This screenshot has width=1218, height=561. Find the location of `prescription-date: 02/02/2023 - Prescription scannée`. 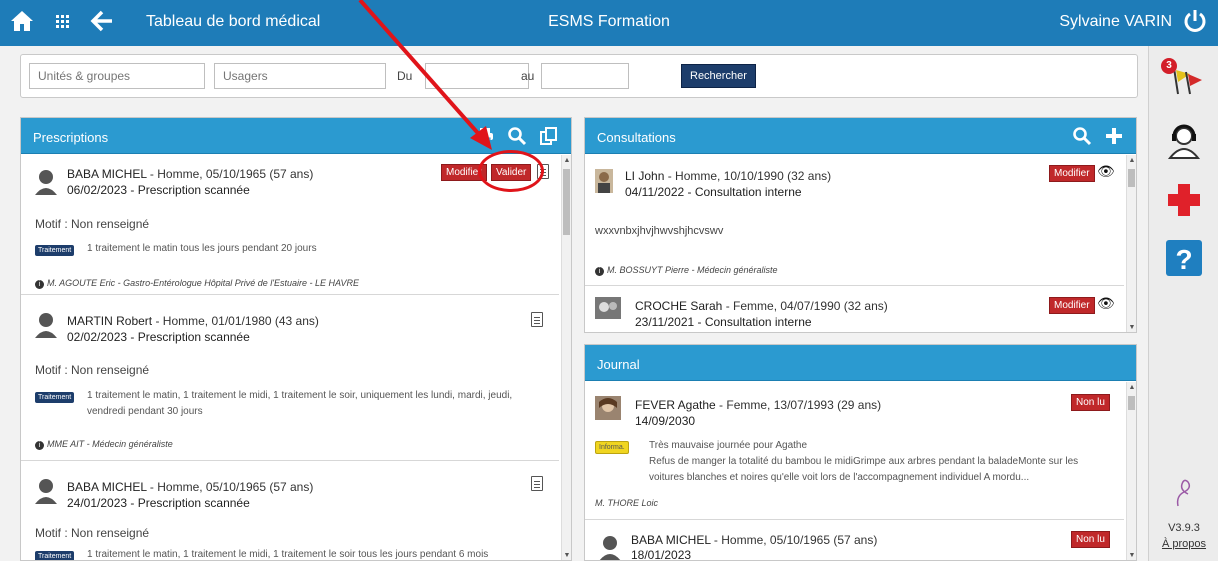

prescription-date: 02/02/2023 - Prescription scannée is located at coordinates (158, 337).